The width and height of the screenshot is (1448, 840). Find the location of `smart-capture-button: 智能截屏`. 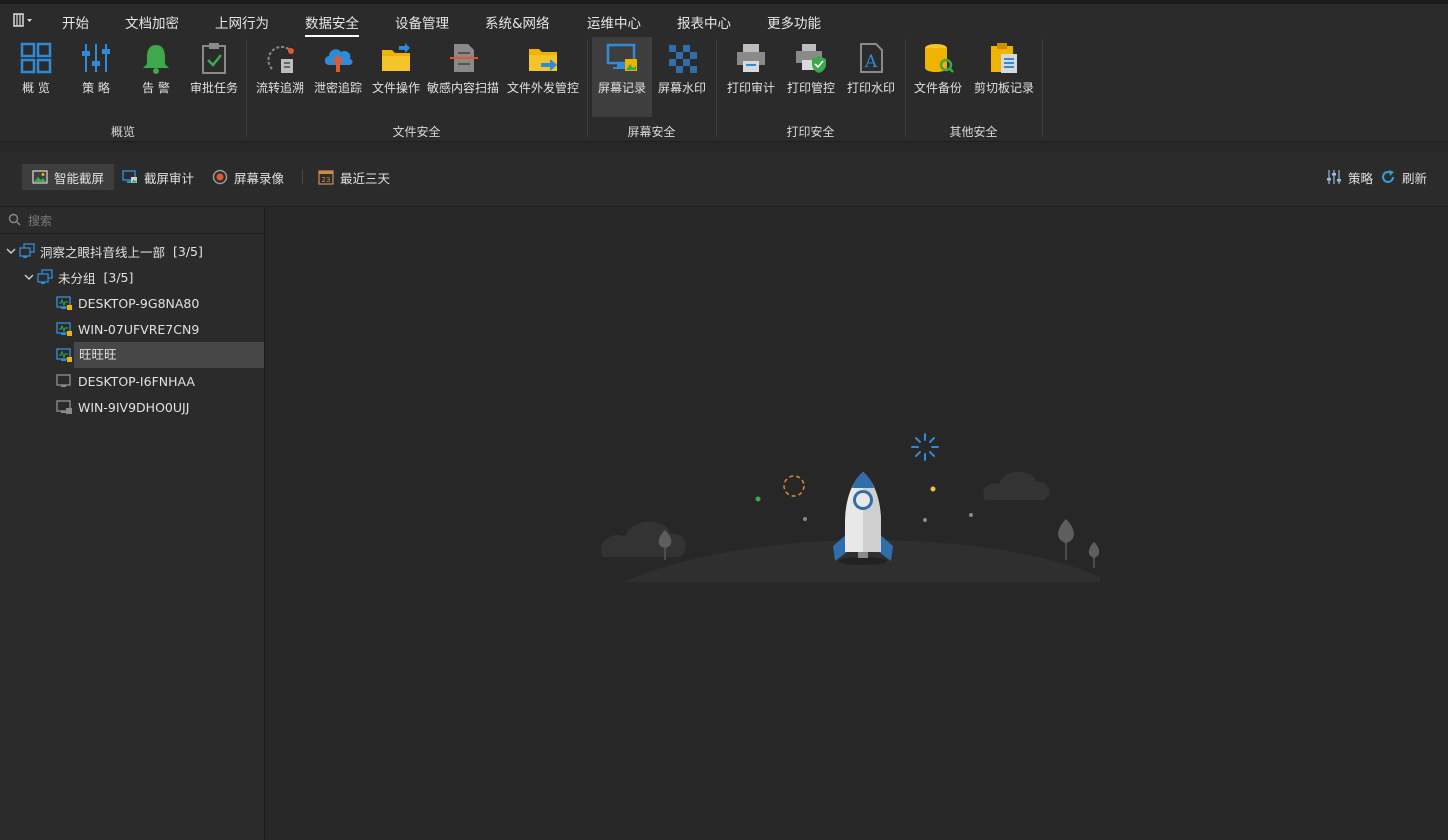

smart-capture-button: 智能截屏 is located at coordinates (68, 177).